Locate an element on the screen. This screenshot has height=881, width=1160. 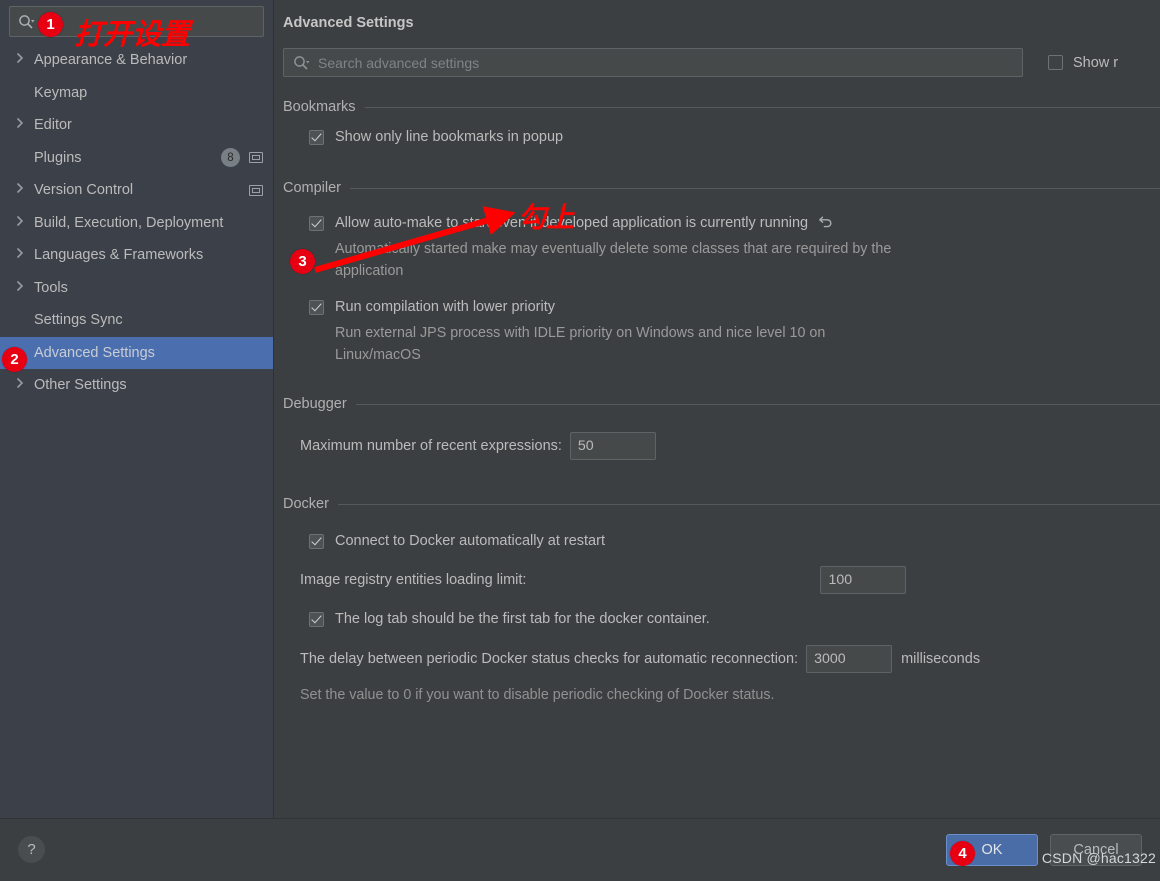
step-marker-1: 1 is located at coordinates (50, 24).